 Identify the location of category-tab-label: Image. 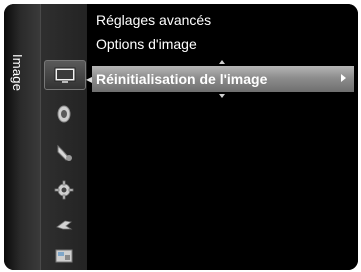
(17, 73).